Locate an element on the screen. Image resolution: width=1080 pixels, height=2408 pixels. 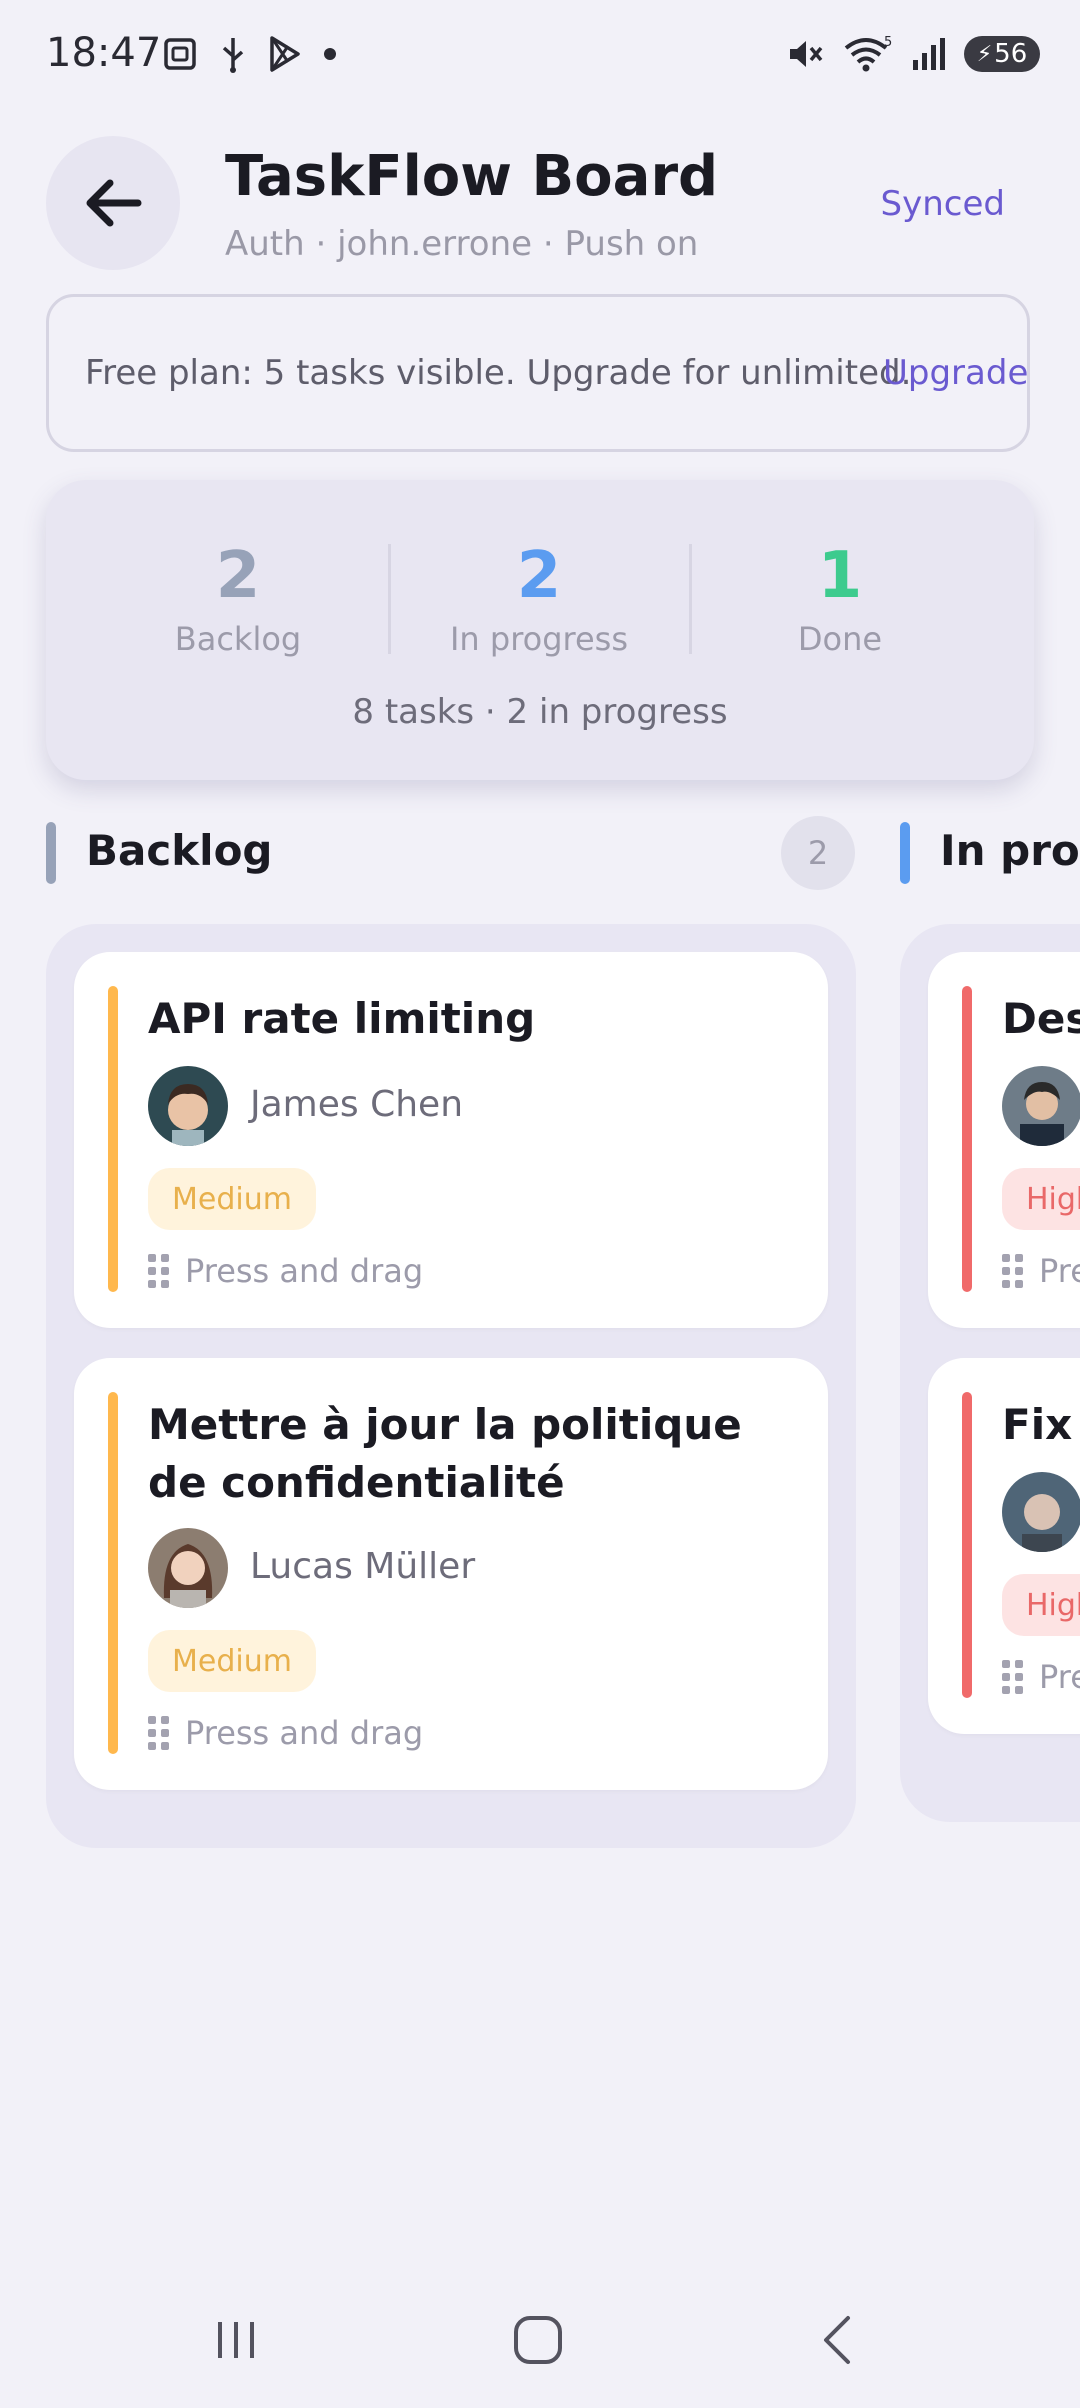
stat-done-label: Done is located at coordinates (840, 639).